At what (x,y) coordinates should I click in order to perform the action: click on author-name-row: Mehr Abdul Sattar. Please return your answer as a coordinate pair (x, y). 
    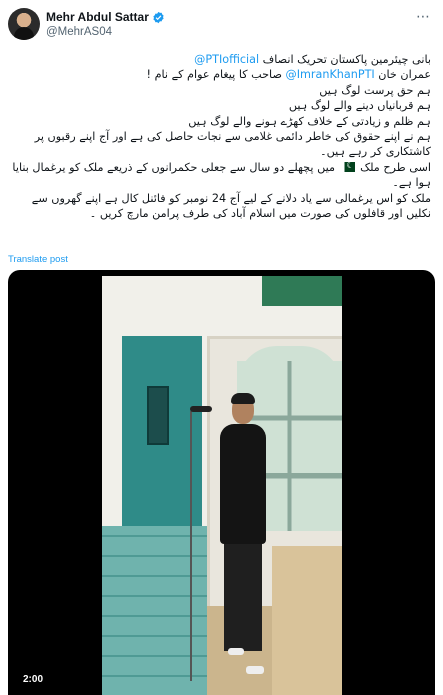
    Looking at the image, I should click on (105, 17).